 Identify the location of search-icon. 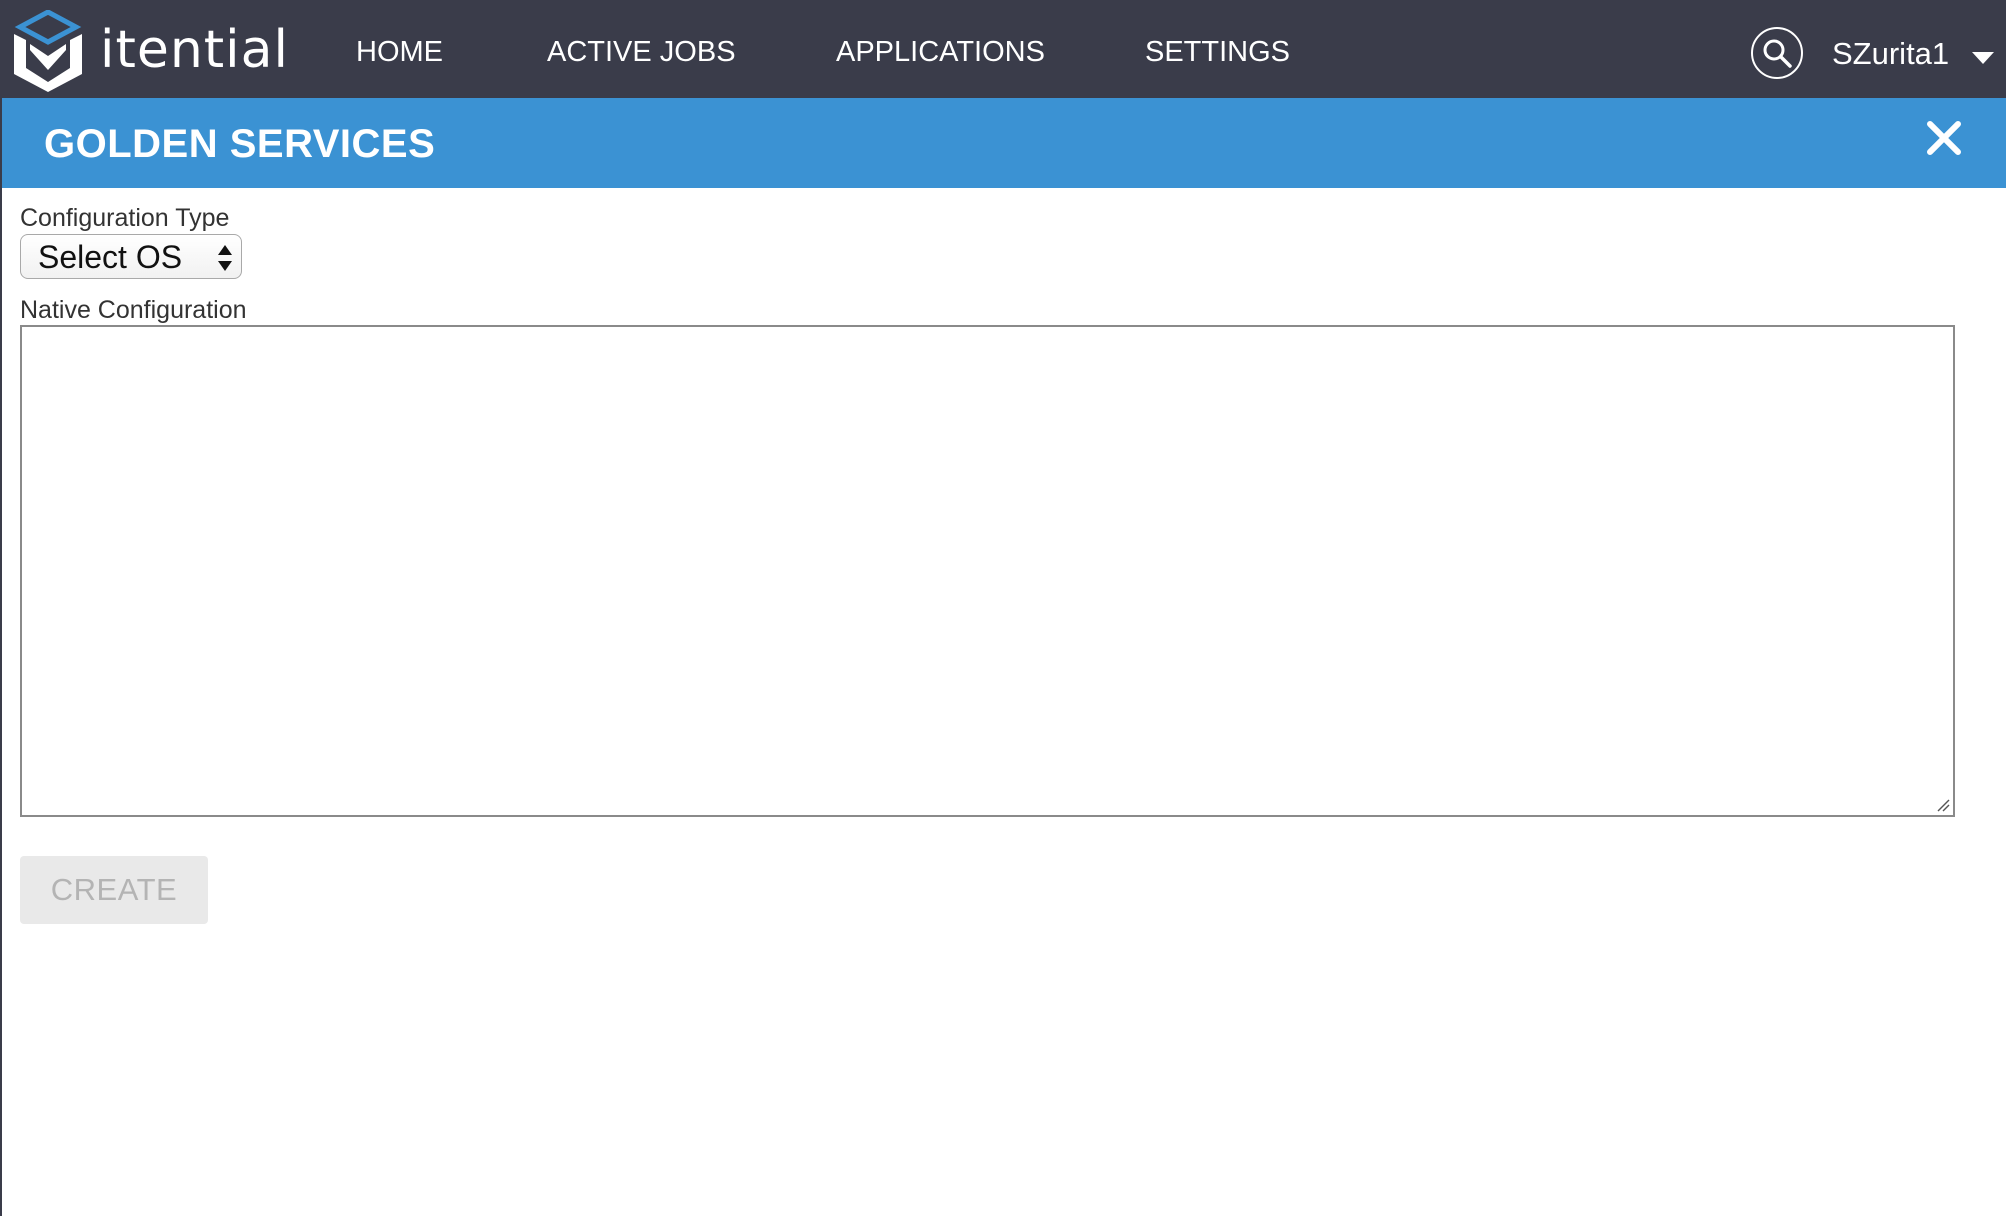
(1777, 53).